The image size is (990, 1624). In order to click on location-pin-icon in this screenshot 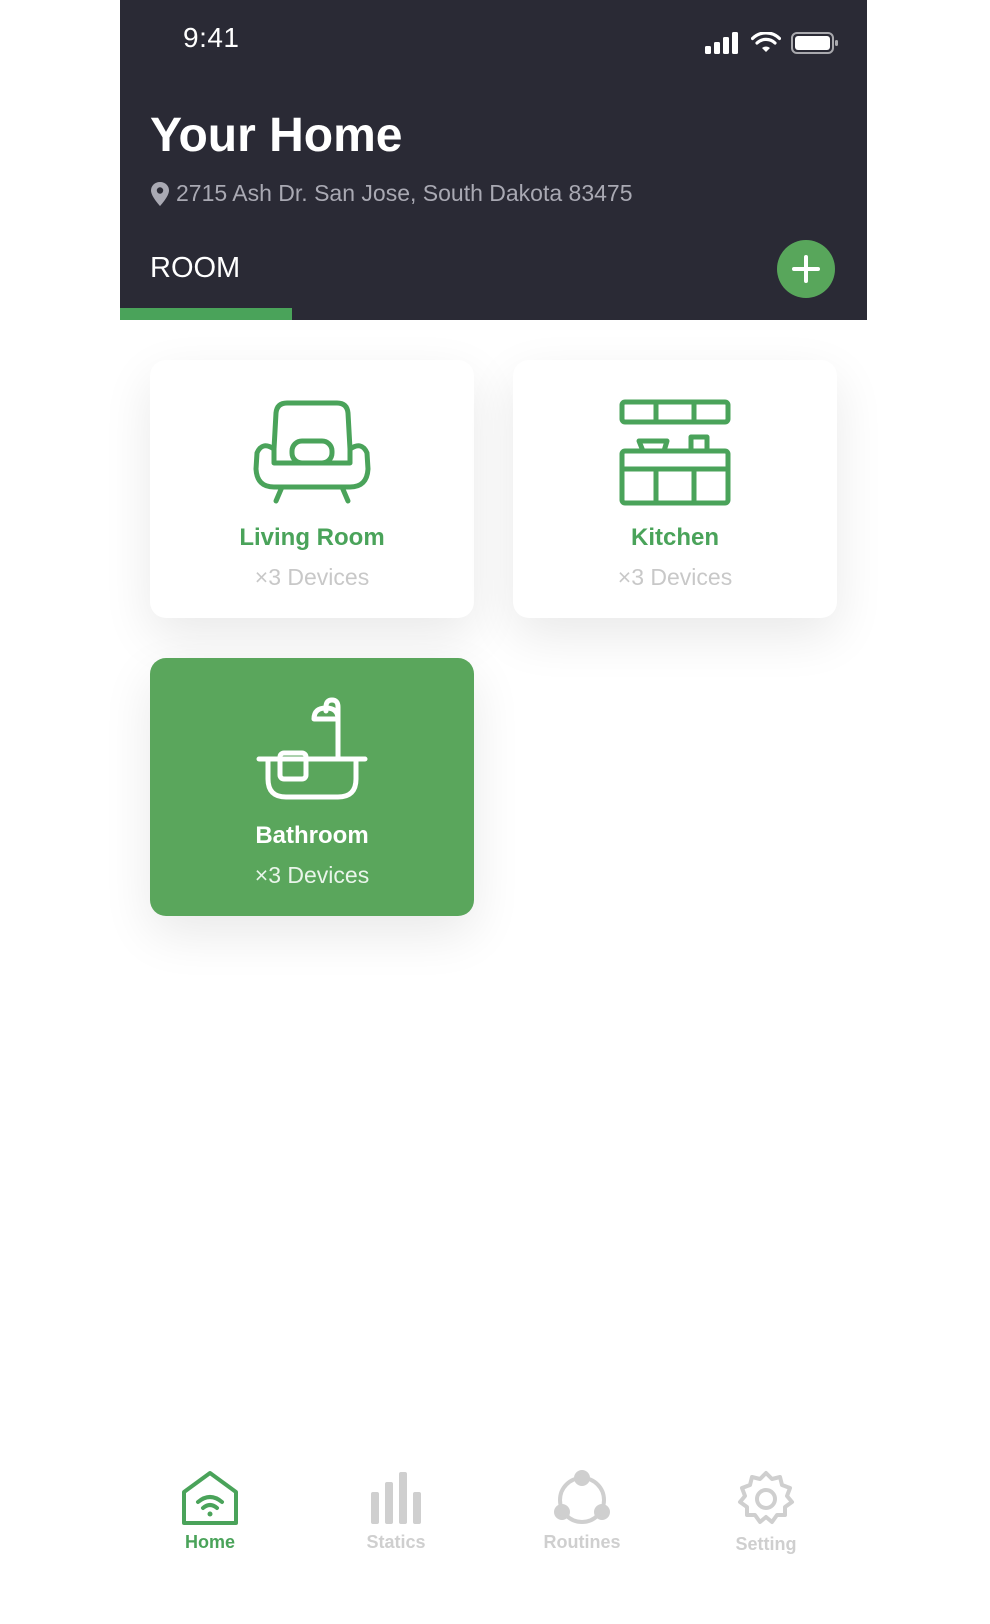, I will do `click(160, 193)`.